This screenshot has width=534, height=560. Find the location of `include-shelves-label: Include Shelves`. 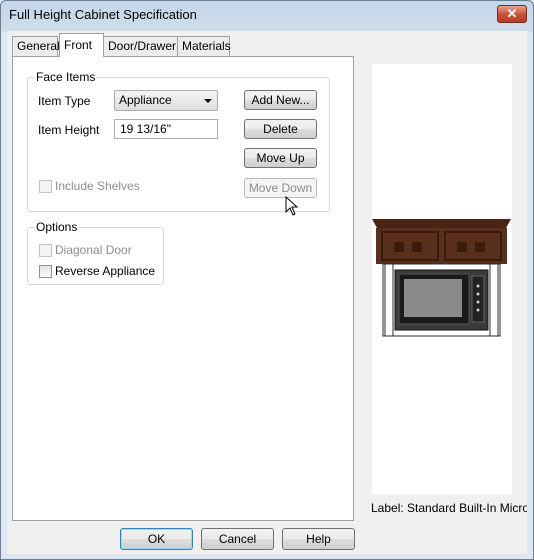

include-shelves-label: Include Shelves is located at coordinates (97, 186).